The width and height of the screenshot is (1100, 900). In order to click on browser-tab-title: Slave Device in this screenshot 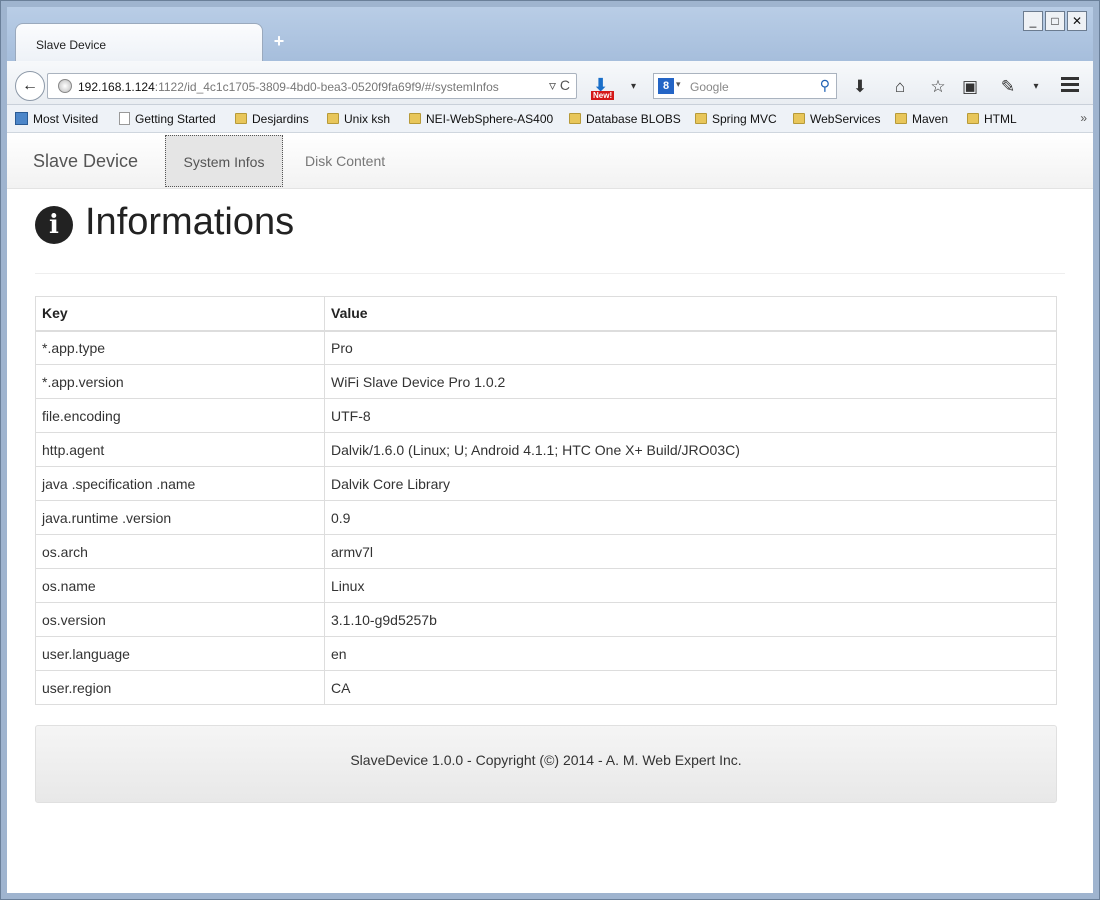, I will do `click(71, 45)`.